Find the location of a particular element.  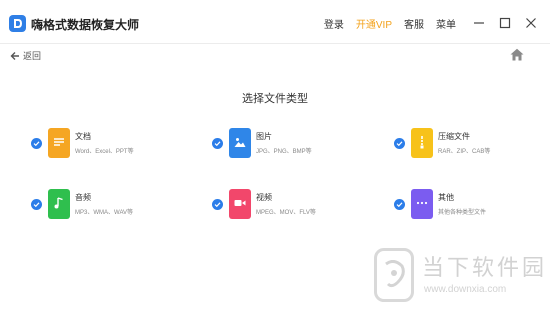

more-dots-icon is located at coordinates (422, 204).